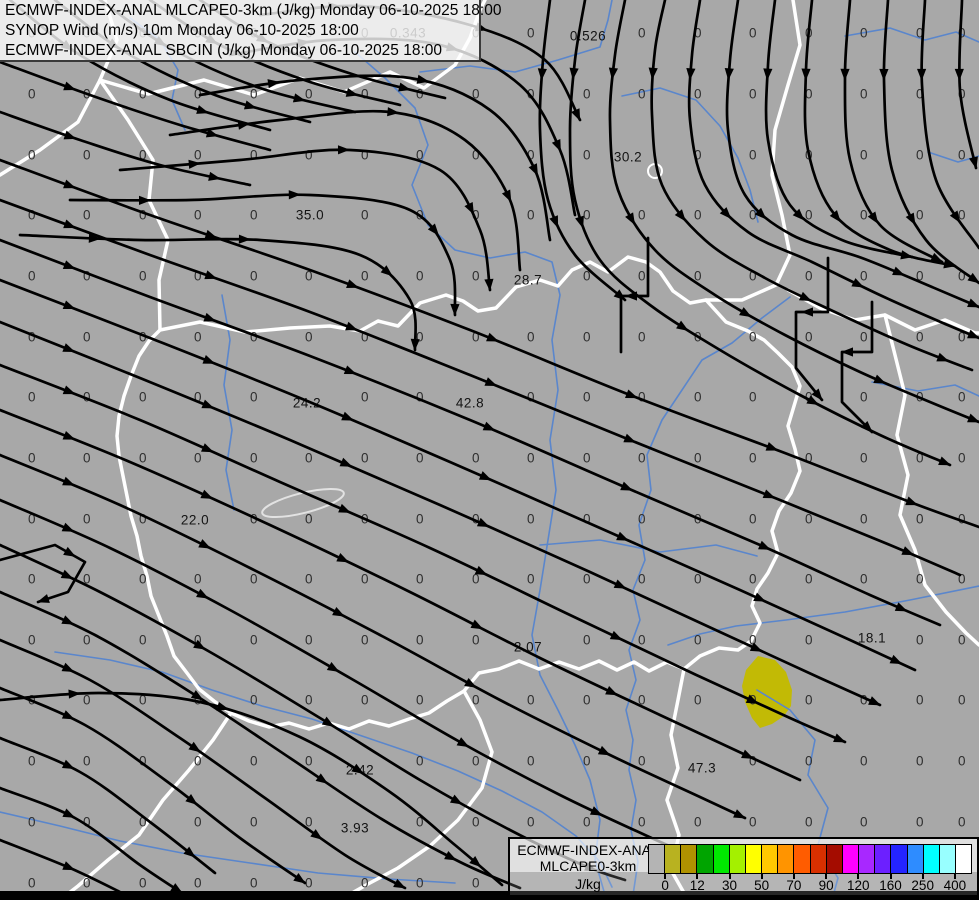 This screenshot has width=979, height=900. What do you see at coordinates (588, 850) in the screenshot?
I see `legend-title: ECMWF-INDEX-ANAL` at bounding box center [588, 850].